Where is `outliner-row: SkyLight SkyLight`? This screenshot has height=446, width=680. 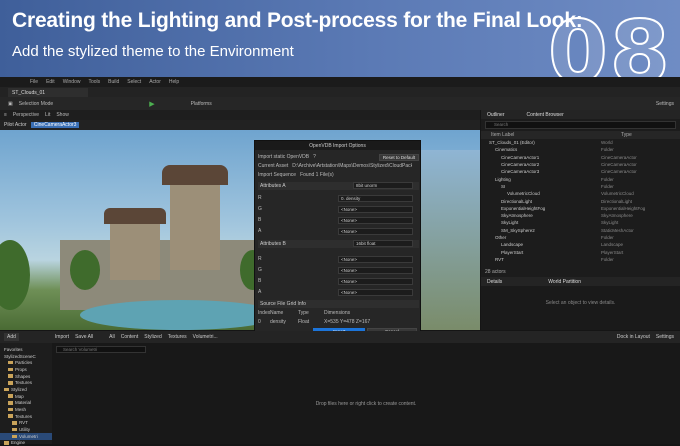
outliner-row: SkyLight SkyLight is located at coordinates (580, 222).